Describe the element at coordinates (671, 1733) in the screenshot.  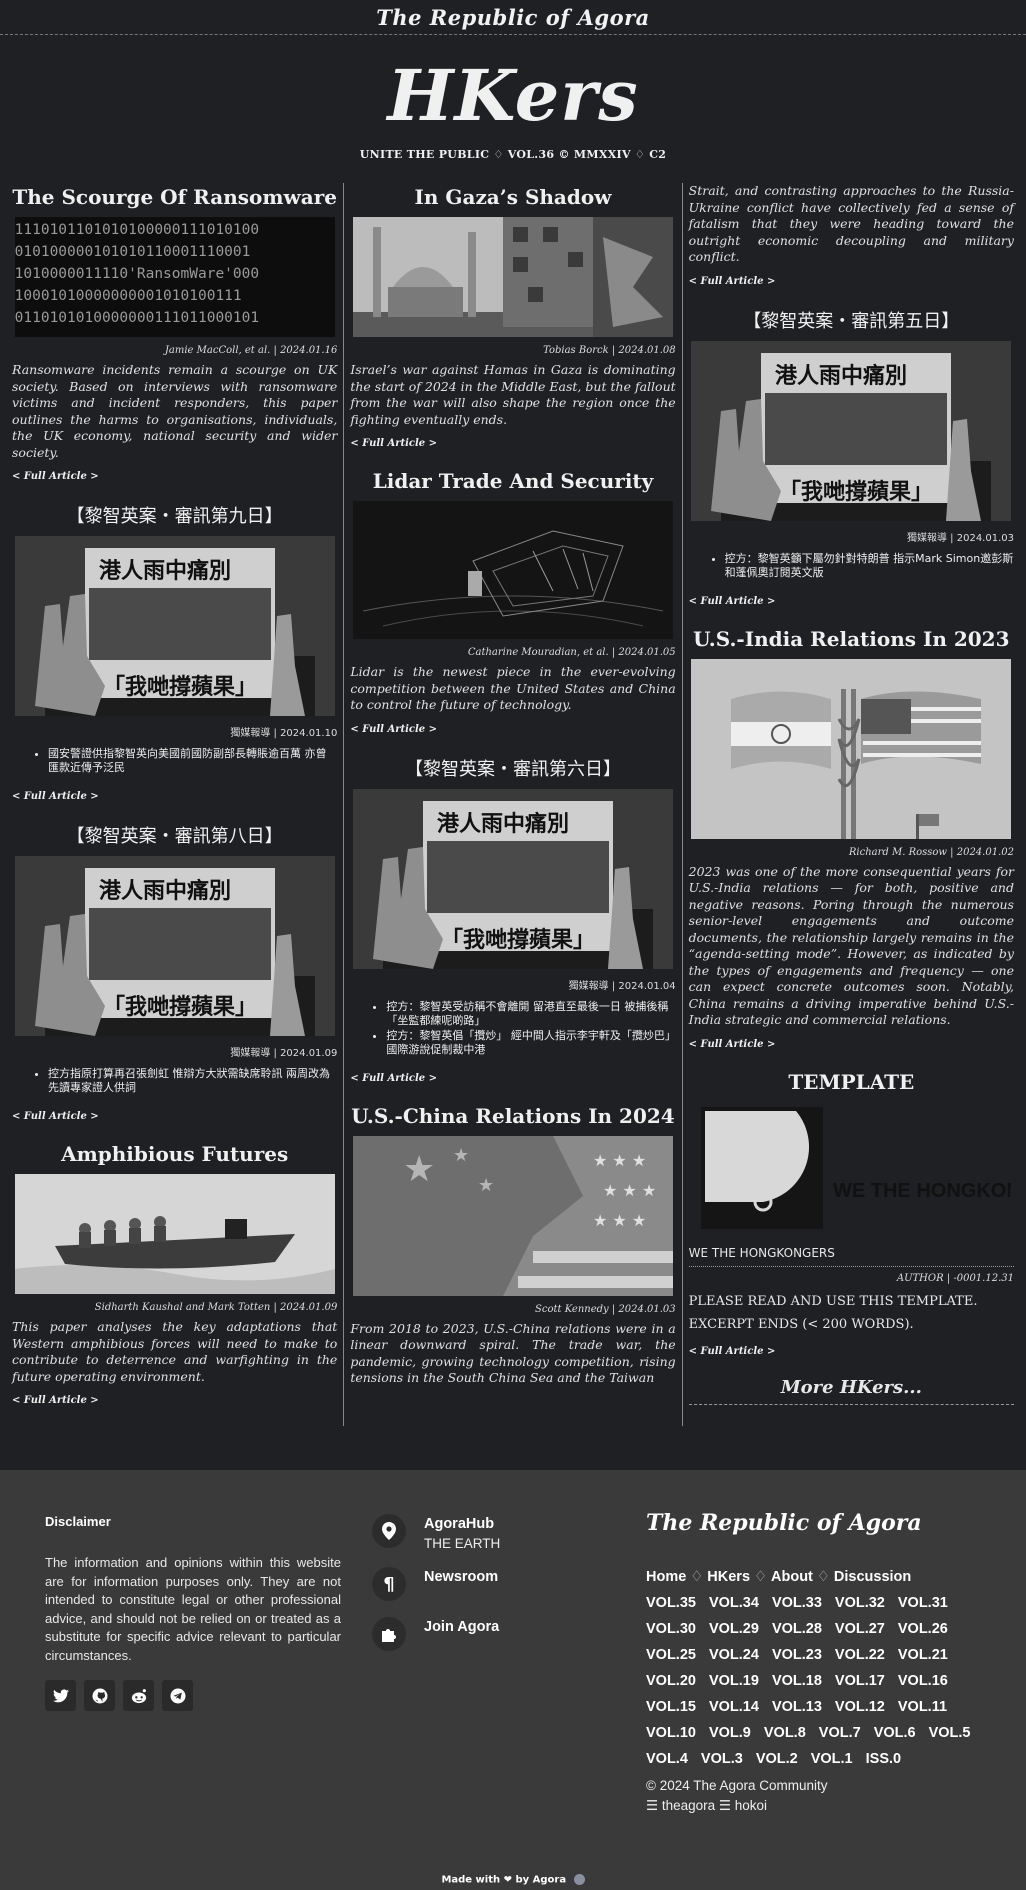
I see `volume-link: VOL.10` at that location.